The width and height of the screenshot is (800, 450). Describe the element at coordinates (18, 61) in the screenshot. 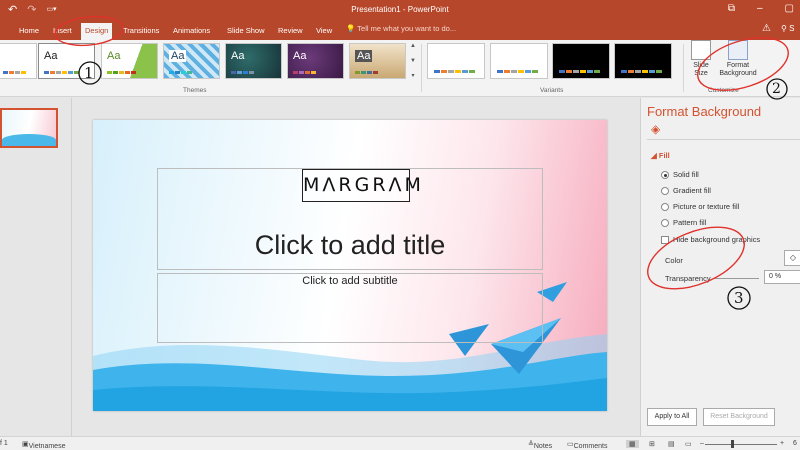

I see `theme-office` at that location.